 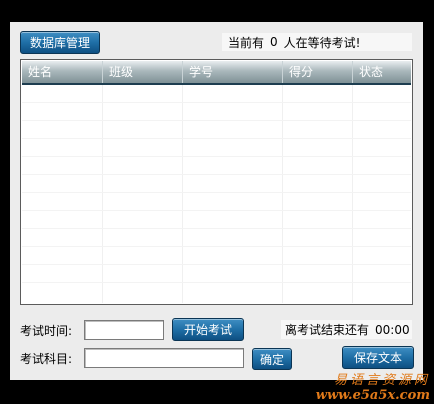 I want to click on remaining-label: 离考试结束还有, so click(x=327, y=330).